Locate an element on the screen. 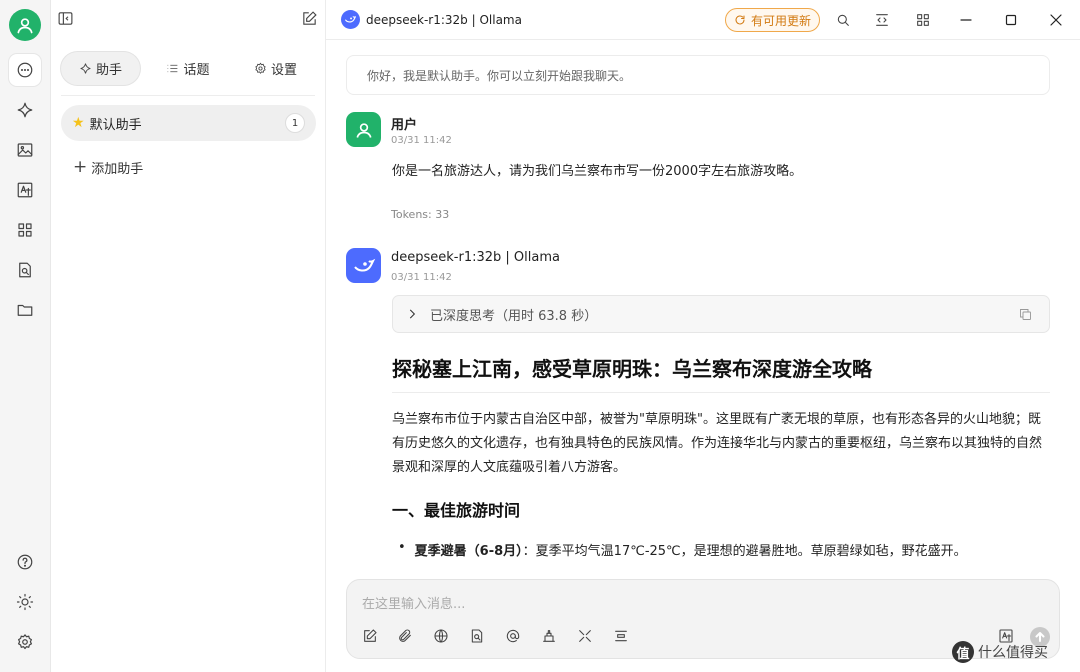  tab-topics: 话题 is located at coordinates (187, 68).